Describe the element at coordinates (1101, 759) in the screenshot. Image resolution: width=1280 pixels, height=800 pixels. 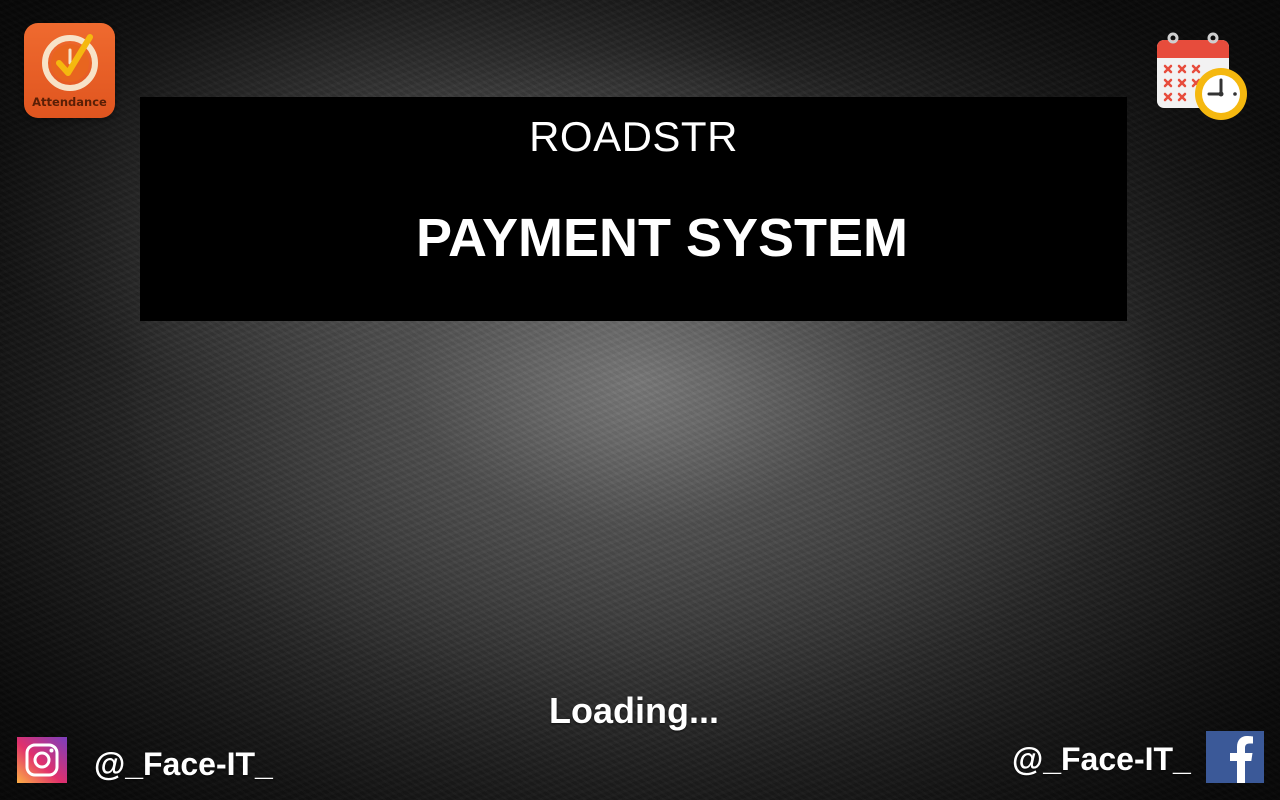
I see `facebook-handle: @_Face-IT_` at that location.